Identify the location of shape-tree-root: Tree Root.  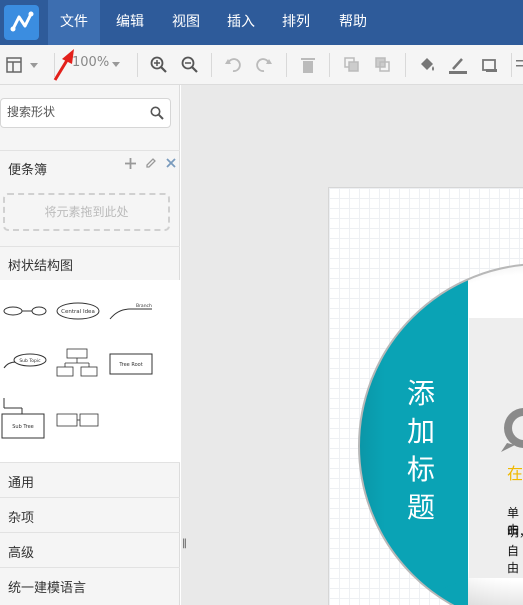
(131, 364).